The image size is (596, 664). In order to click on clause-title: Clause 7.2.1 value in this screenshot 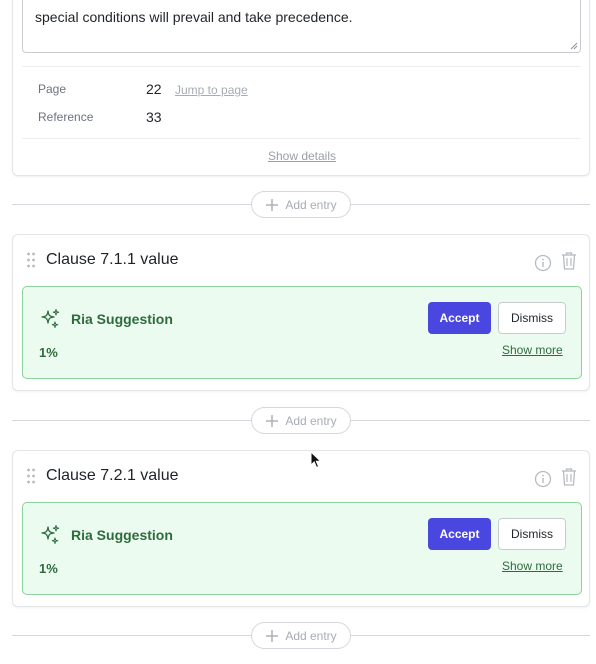, I will do `click(112, 475)`.